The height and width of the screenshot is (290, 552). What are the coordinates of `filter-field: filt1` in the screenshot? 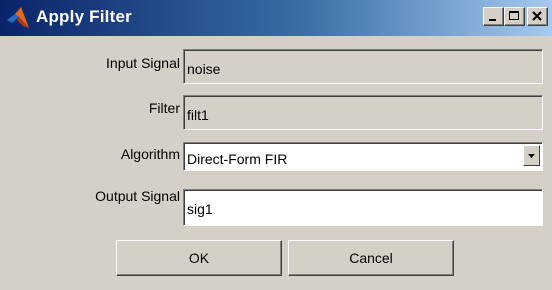 It's located at (363, 112).